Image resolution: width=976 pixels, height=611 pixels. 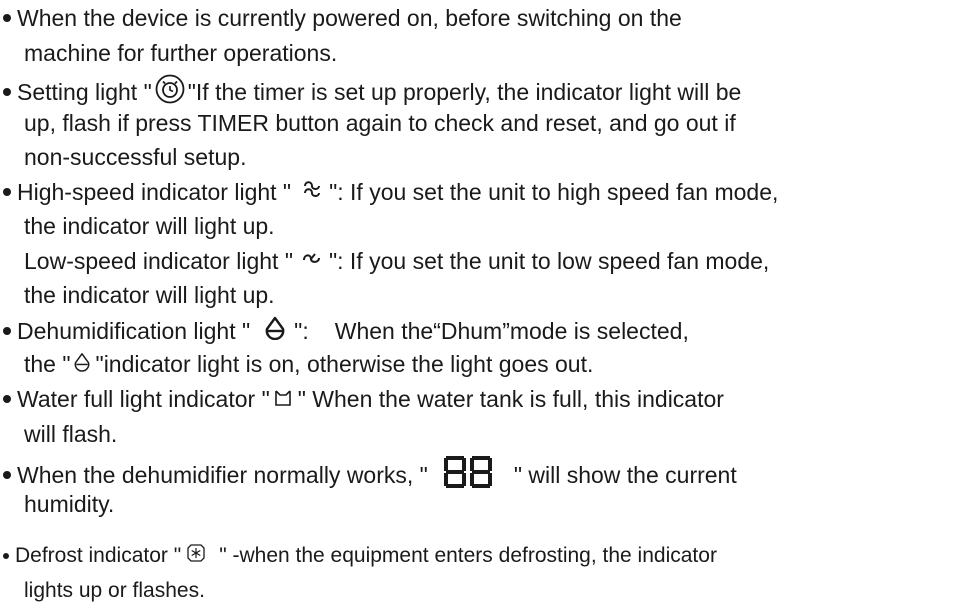 I want to click on water-tank-icon, so click(x=283, y=399).